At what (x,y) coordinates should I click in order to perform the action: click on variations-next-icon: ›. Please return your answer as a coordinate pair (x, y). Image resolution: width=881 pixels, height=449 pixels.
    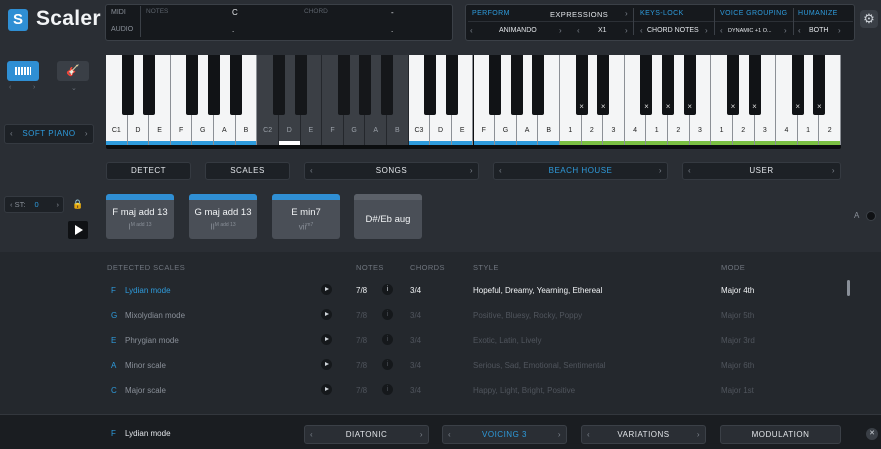
    Looking at the image, I should click on (698, 434).